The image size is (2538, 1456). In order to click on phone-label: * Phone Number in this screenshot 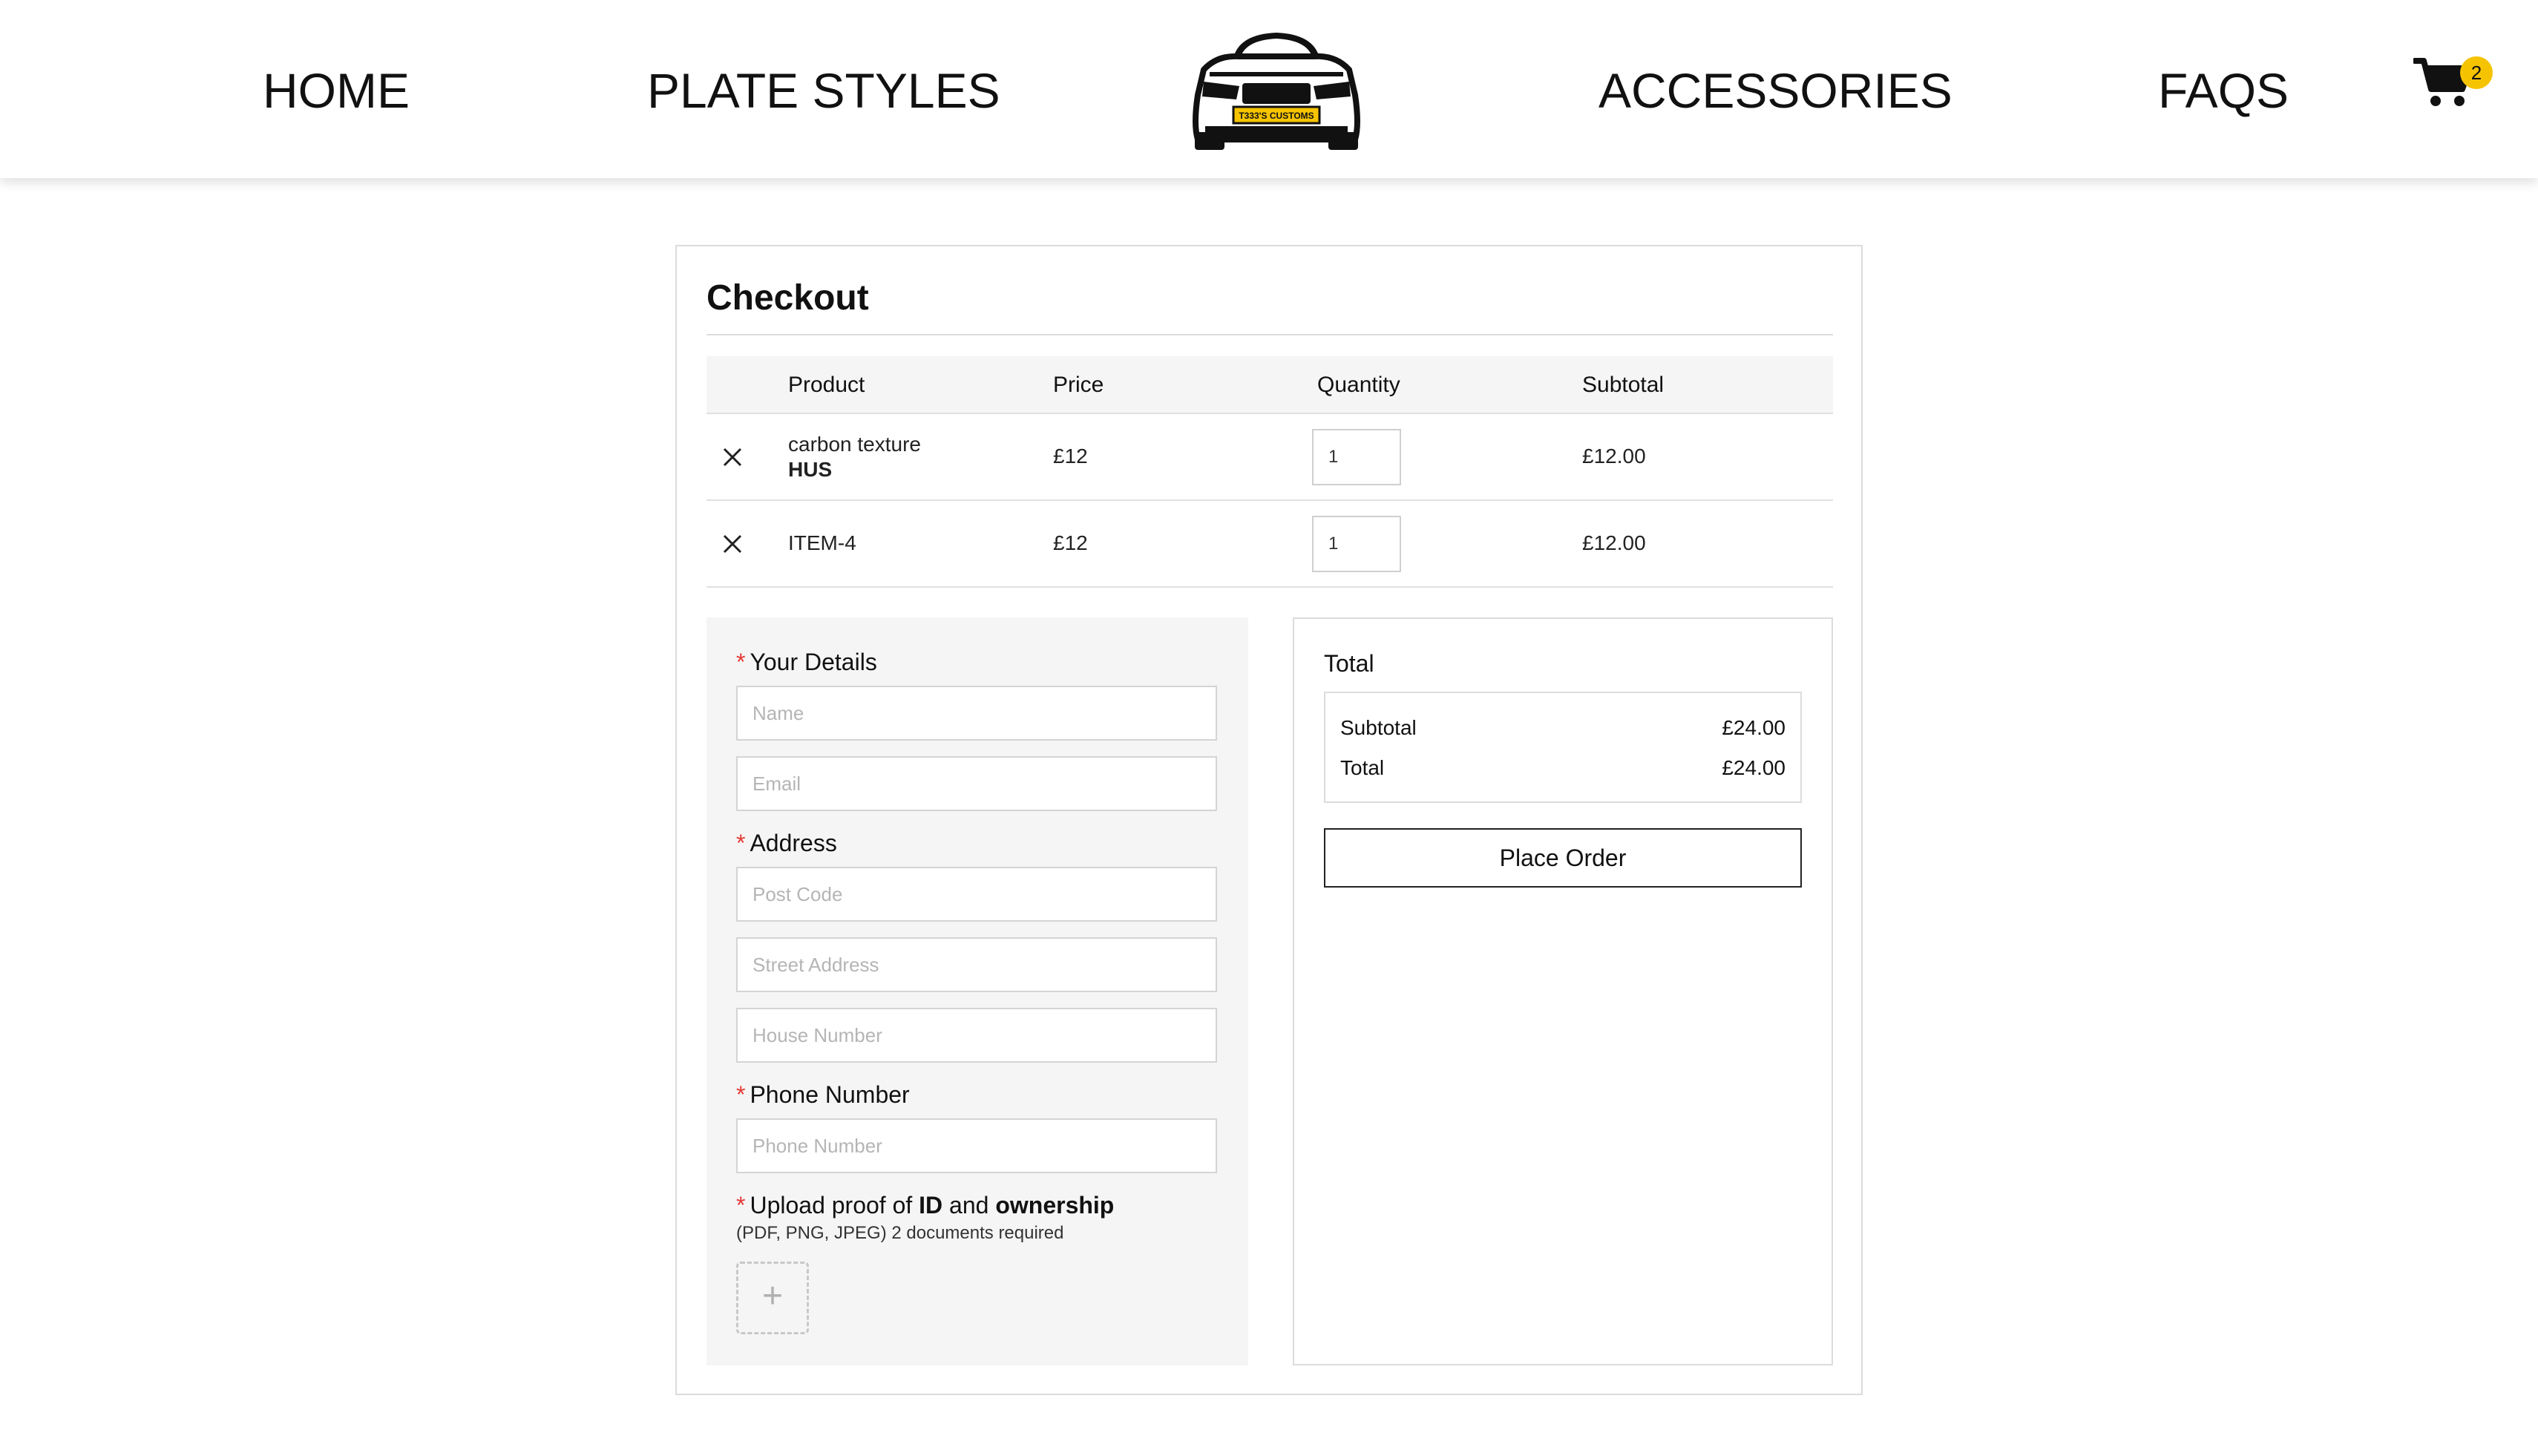, I will do `click(823, 1095)`.